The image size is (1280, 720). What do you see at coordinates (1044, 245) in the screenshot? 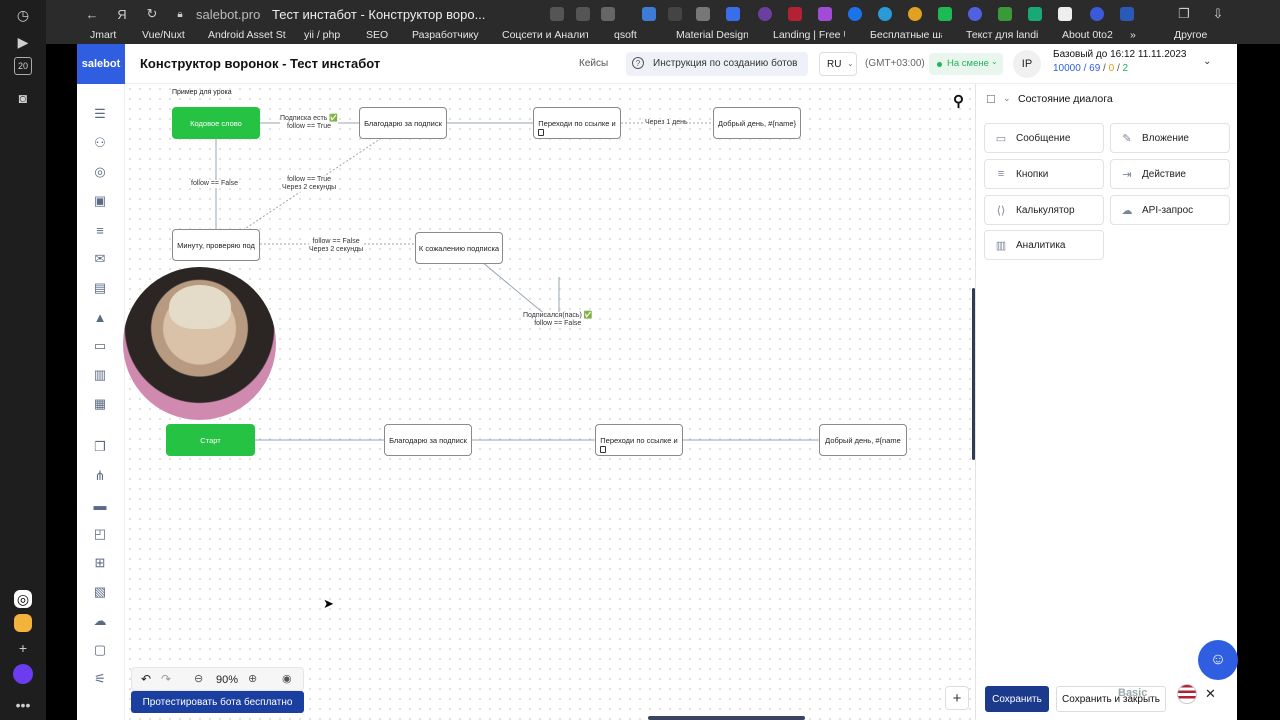
I see `block-analytics: ▥ Аналитика` at bounding box center [1044, 245].